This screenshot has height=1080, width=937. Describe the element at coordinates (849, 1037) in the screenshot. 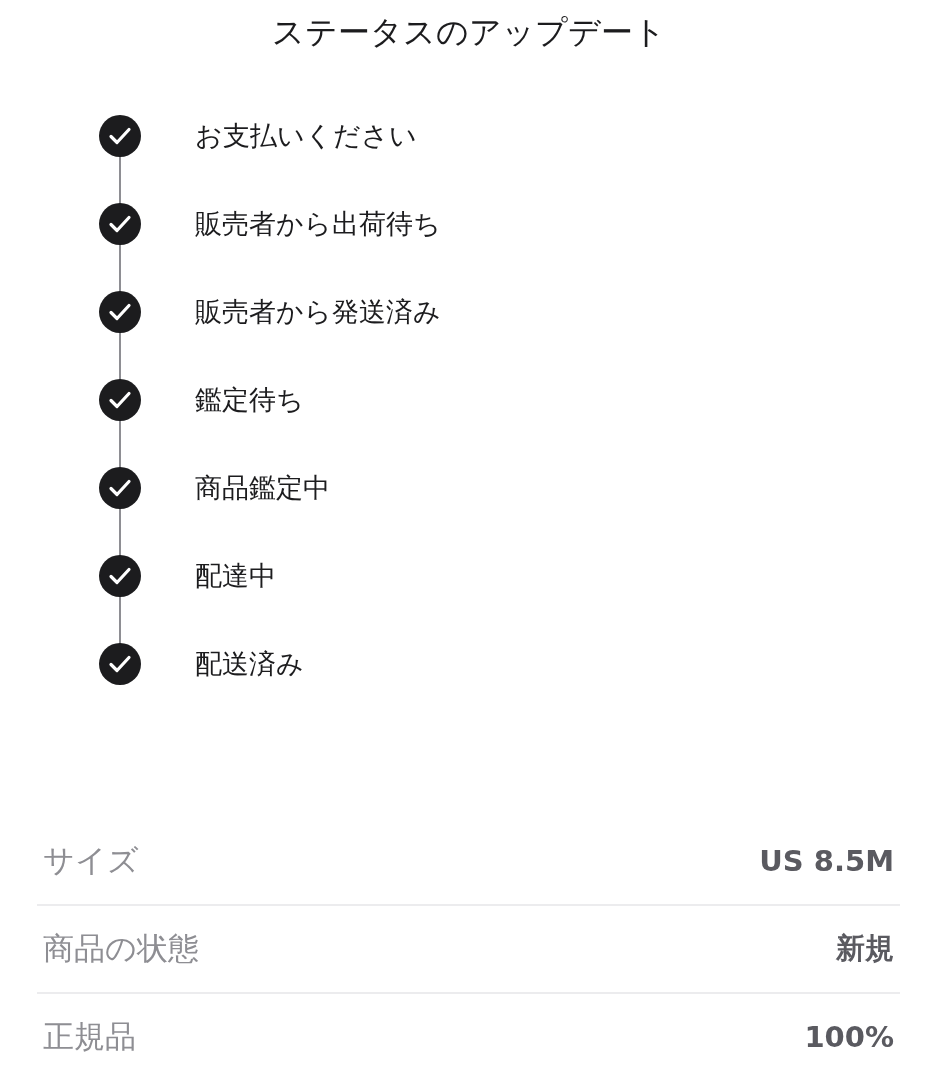

I see `detail-value: 100%` at that location.